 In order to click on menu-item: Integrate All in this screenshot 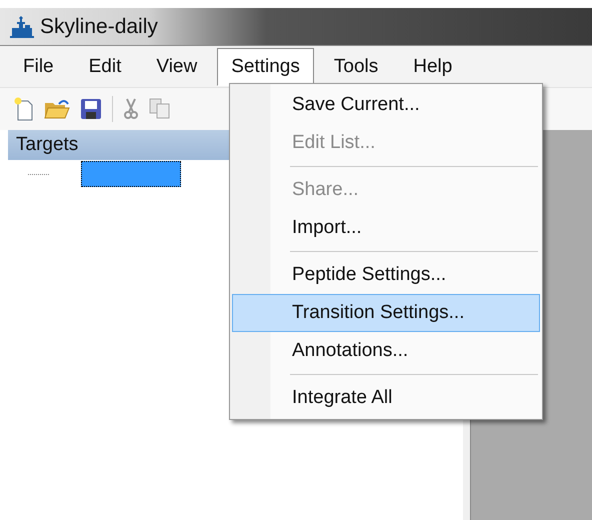, I will do `click(386, 398)`.